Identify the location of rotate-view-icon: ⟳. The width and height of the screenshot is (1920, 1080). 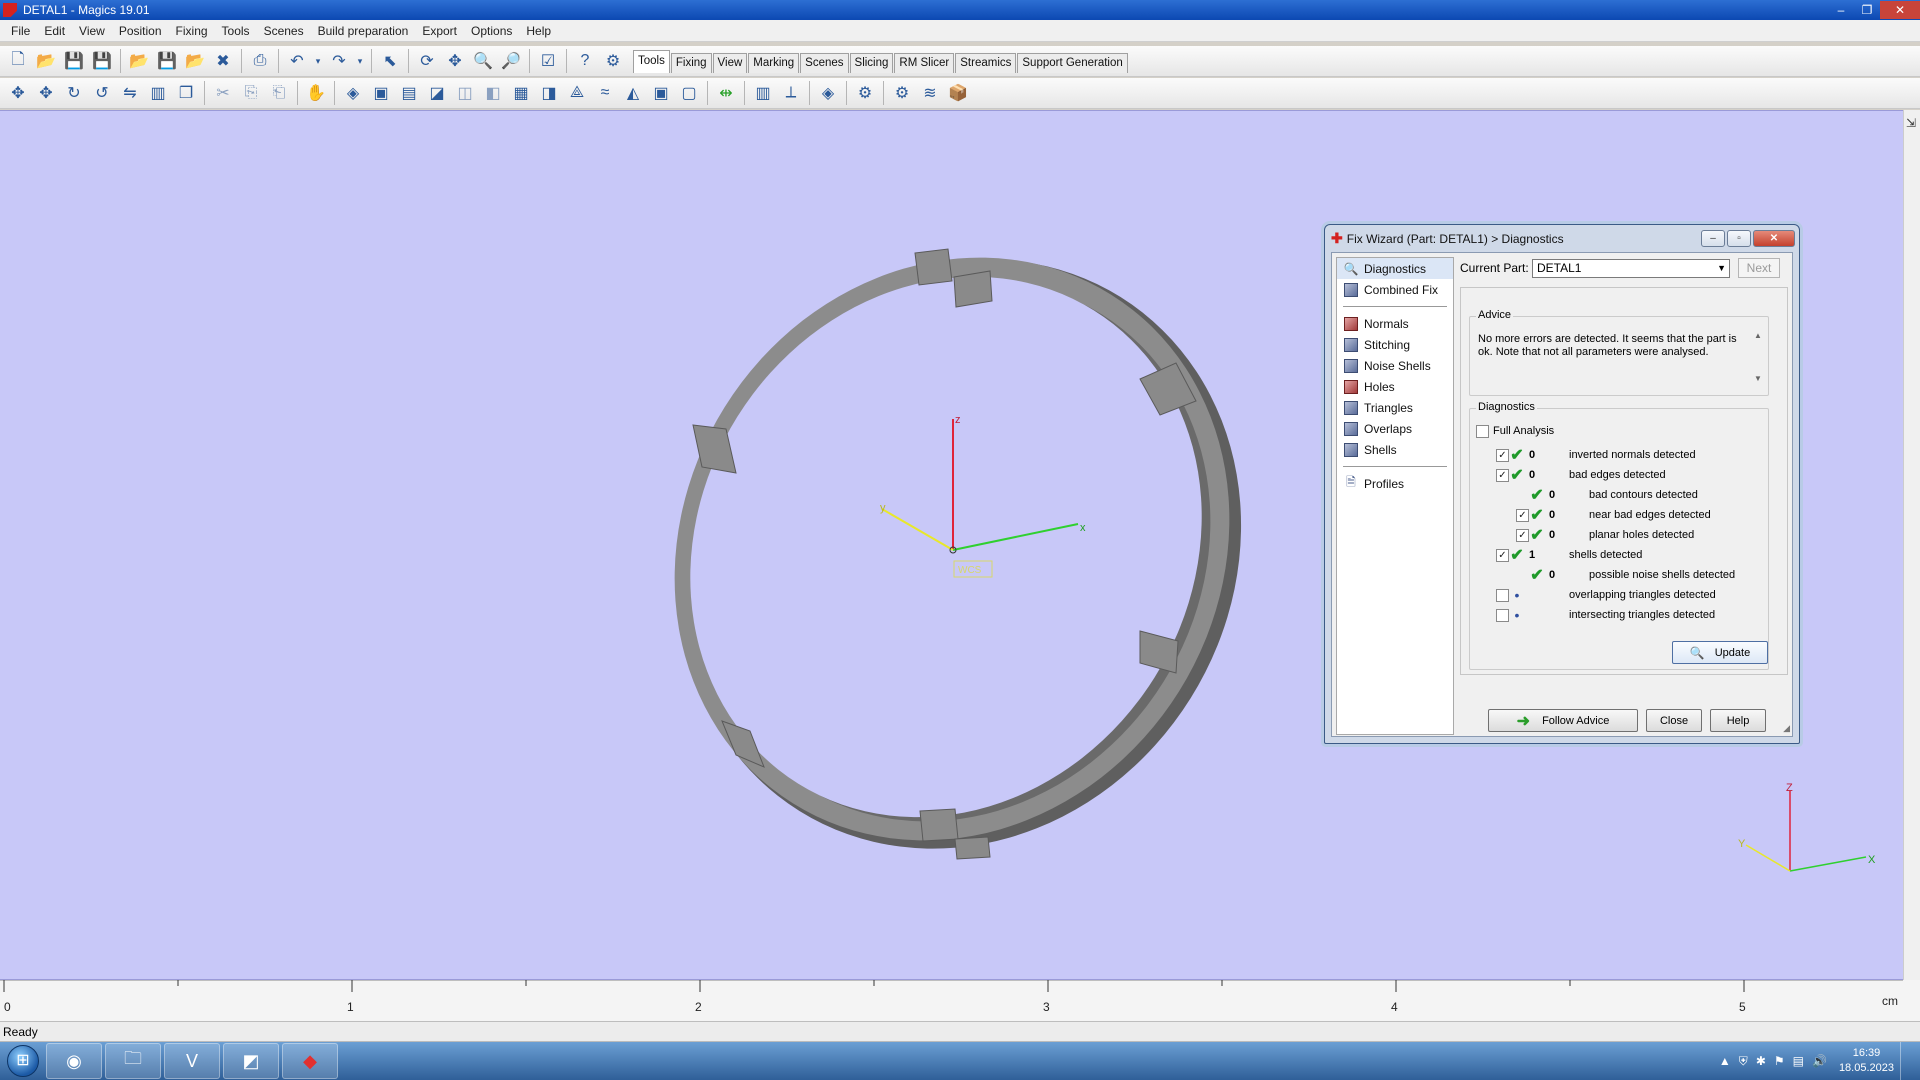
(427, 61).